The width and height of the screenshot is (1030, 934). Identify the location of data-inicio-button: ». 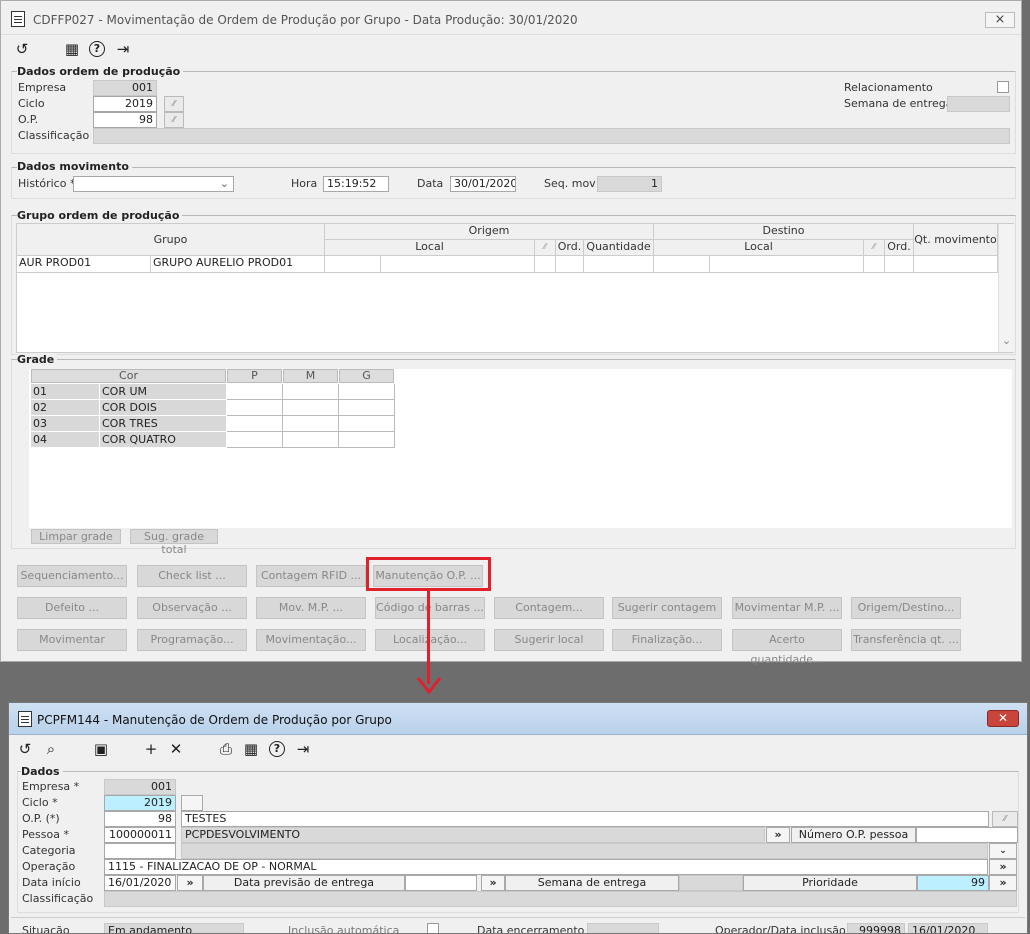
(190, 883).